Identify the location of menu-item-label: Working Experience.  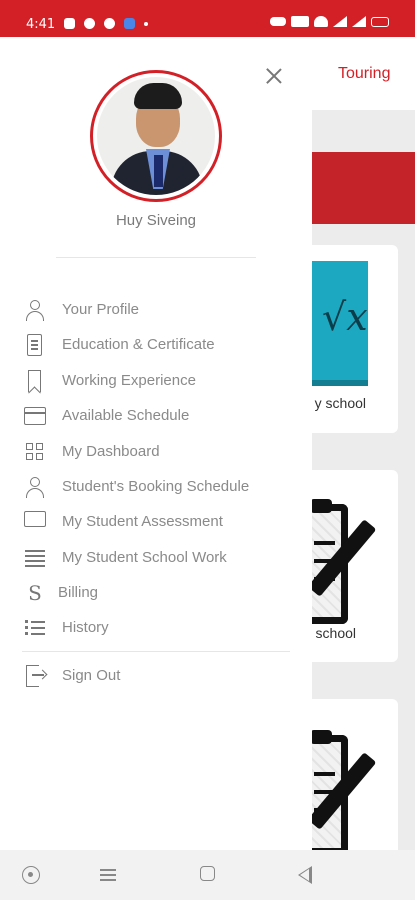
(129, 380).